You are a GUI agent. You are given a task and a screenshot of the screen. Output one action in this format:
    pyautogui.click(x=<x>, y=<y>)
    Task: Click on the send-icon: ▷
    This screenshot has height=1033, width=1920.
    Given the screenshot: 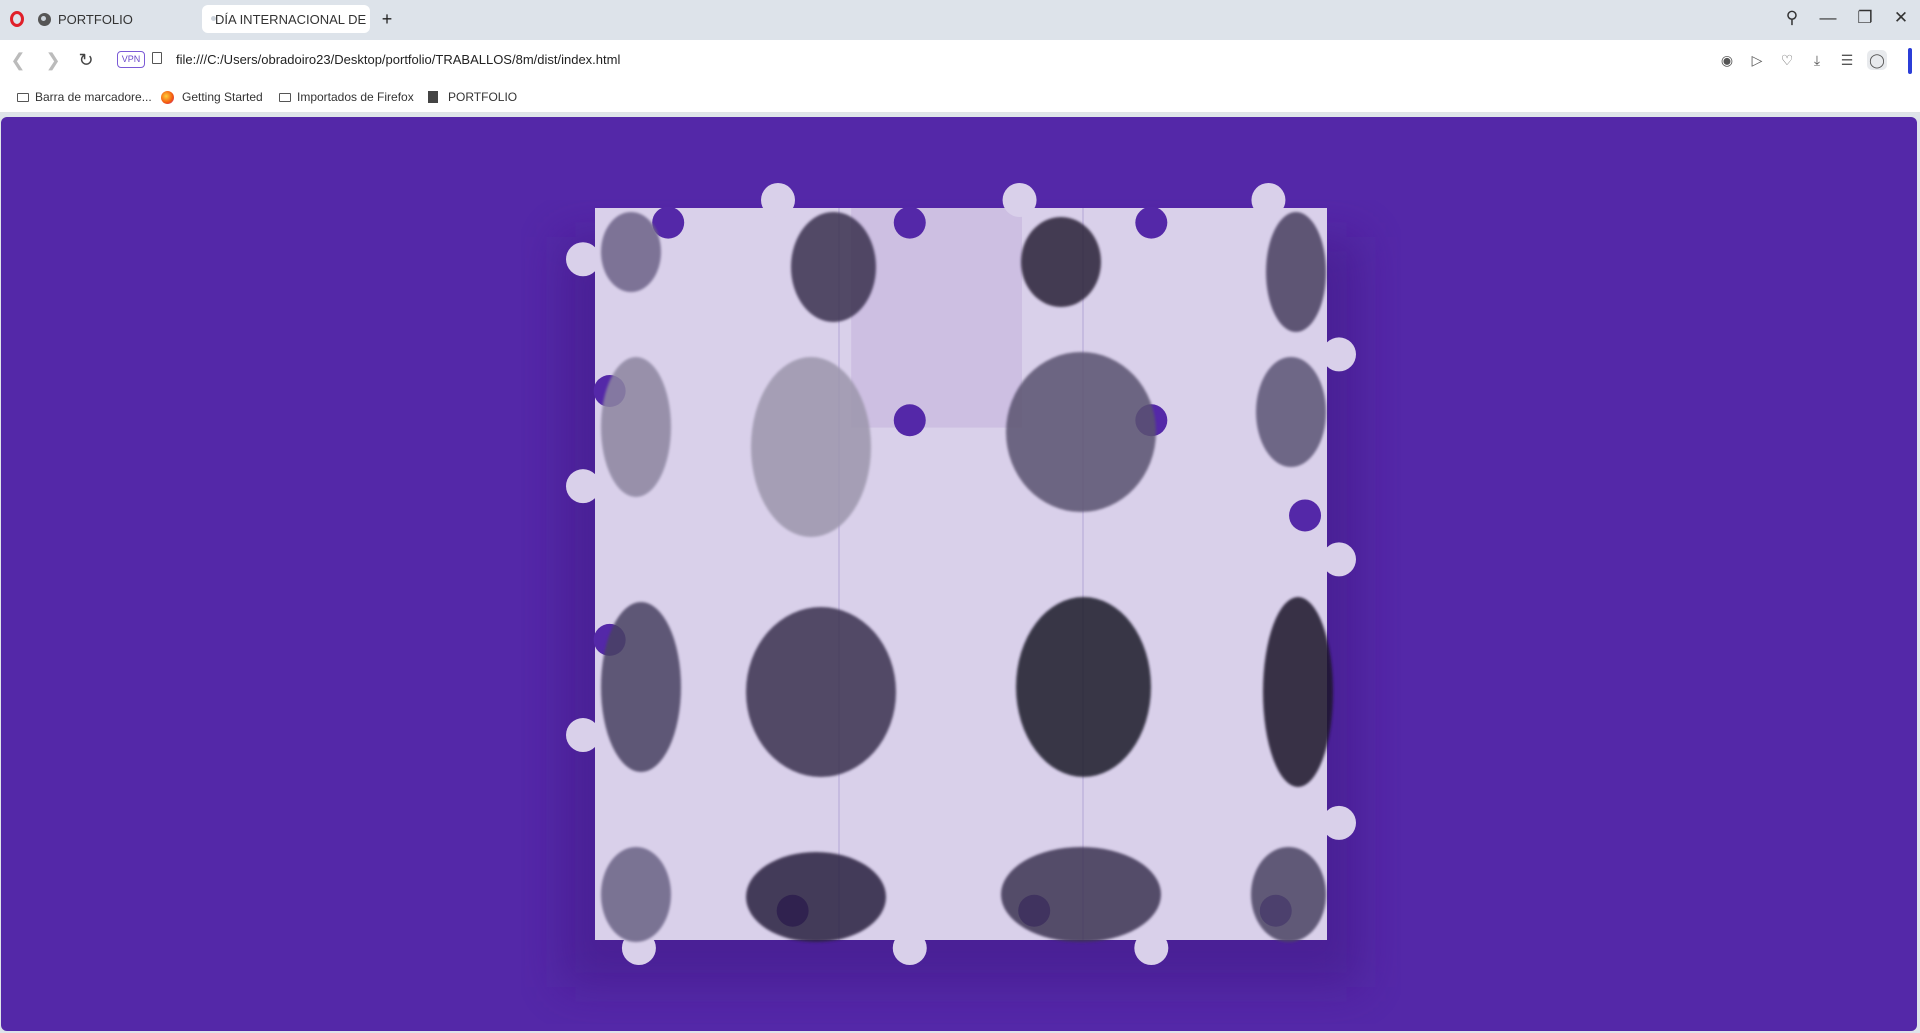 What is the action you would take?
    pyautogui.click(x=1757, y=60)
    